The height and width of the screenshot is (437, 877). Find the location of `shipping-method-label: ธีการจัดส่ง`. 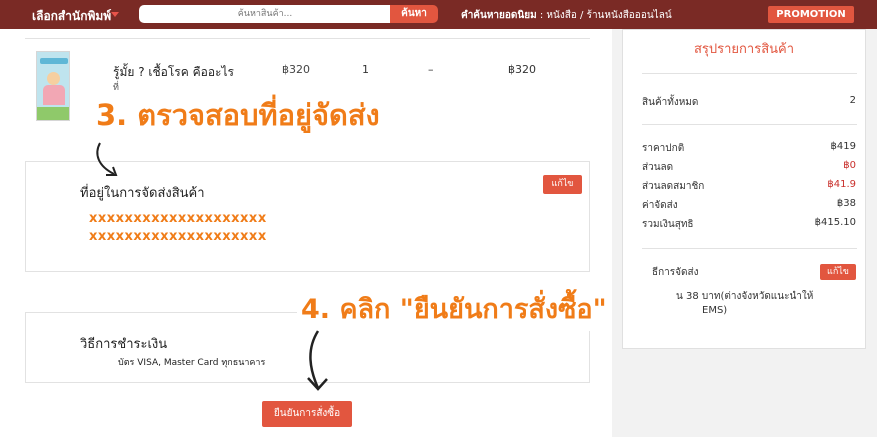

shipping-method-label: ธีการจัดส่ง is located at coordinates (675, 272).